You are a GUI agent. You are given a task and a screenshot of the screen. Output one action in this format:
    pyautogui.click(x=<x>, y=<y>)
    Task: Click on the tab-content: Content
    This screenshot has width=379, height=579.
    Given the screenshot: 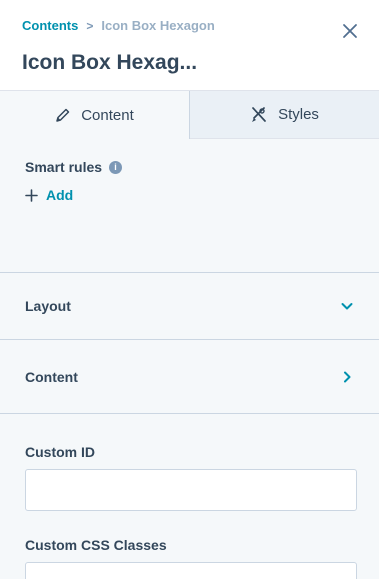 What is the action you would take?
    pyautogui.click(x=95, y=115)
    